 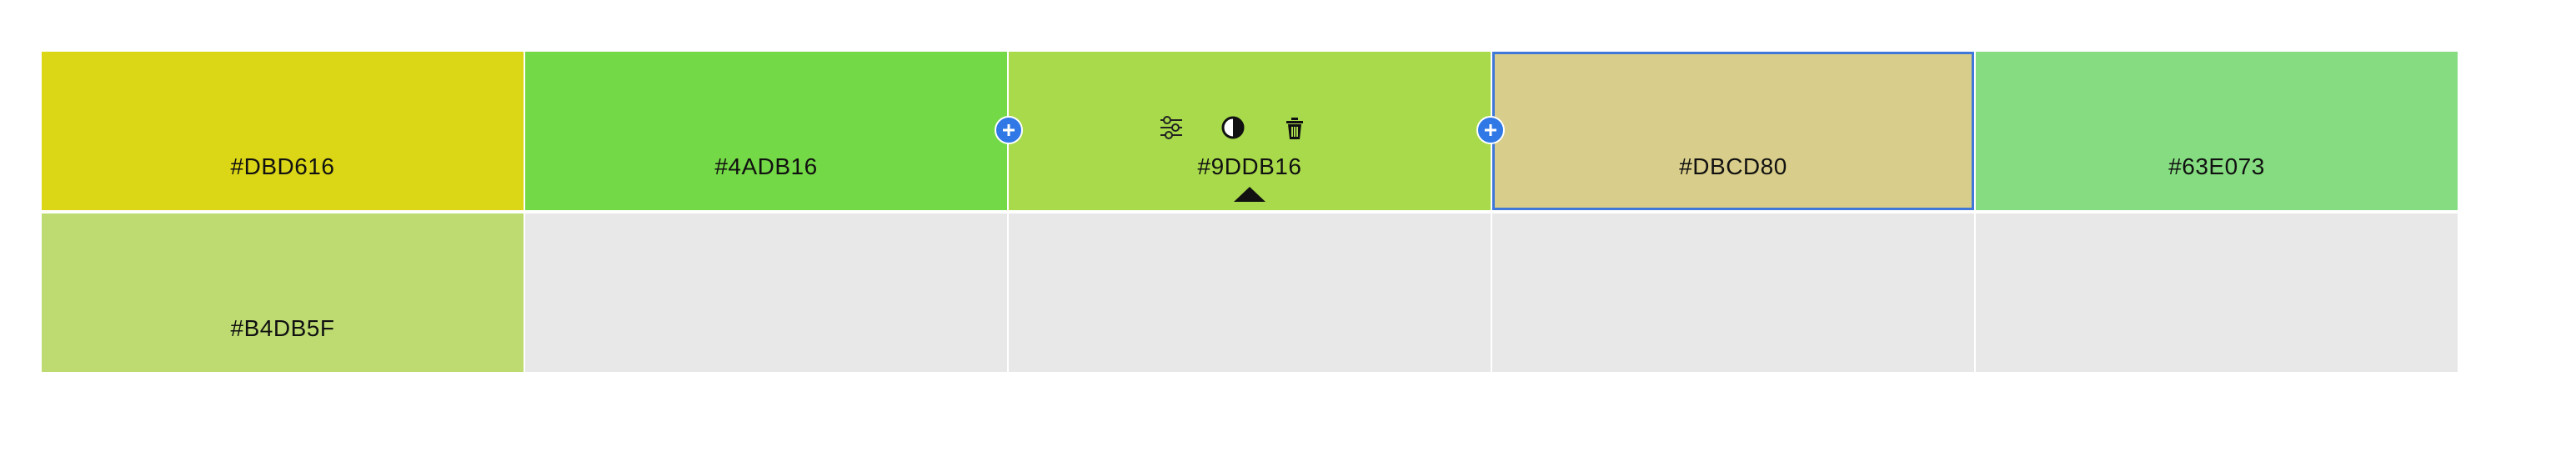 I want to click on swatch-hex-label: #DBD616, so click(x=282, y=166).